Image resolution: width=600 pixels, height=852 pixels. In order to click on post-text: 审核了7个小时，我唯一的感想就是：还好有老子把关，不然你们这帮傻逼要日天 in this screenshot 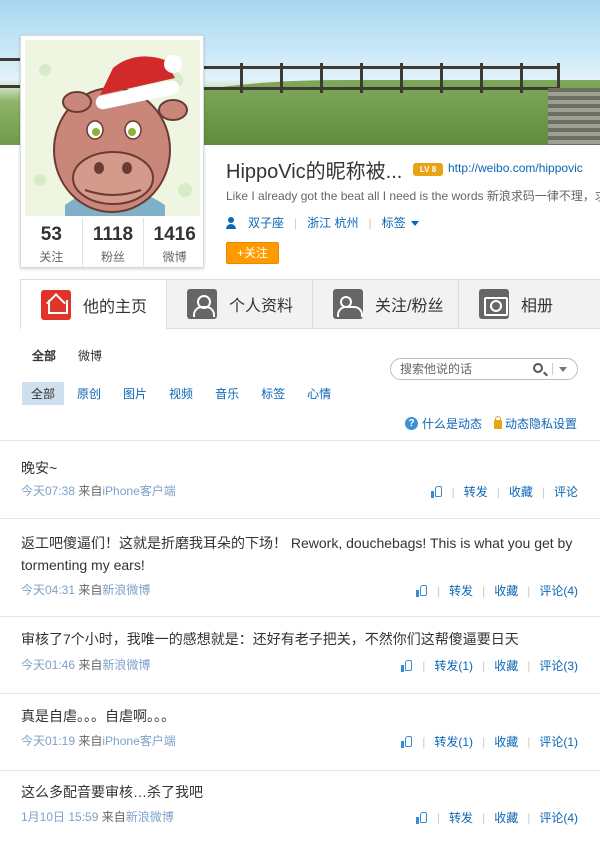, I will do `click(270, 639)`.